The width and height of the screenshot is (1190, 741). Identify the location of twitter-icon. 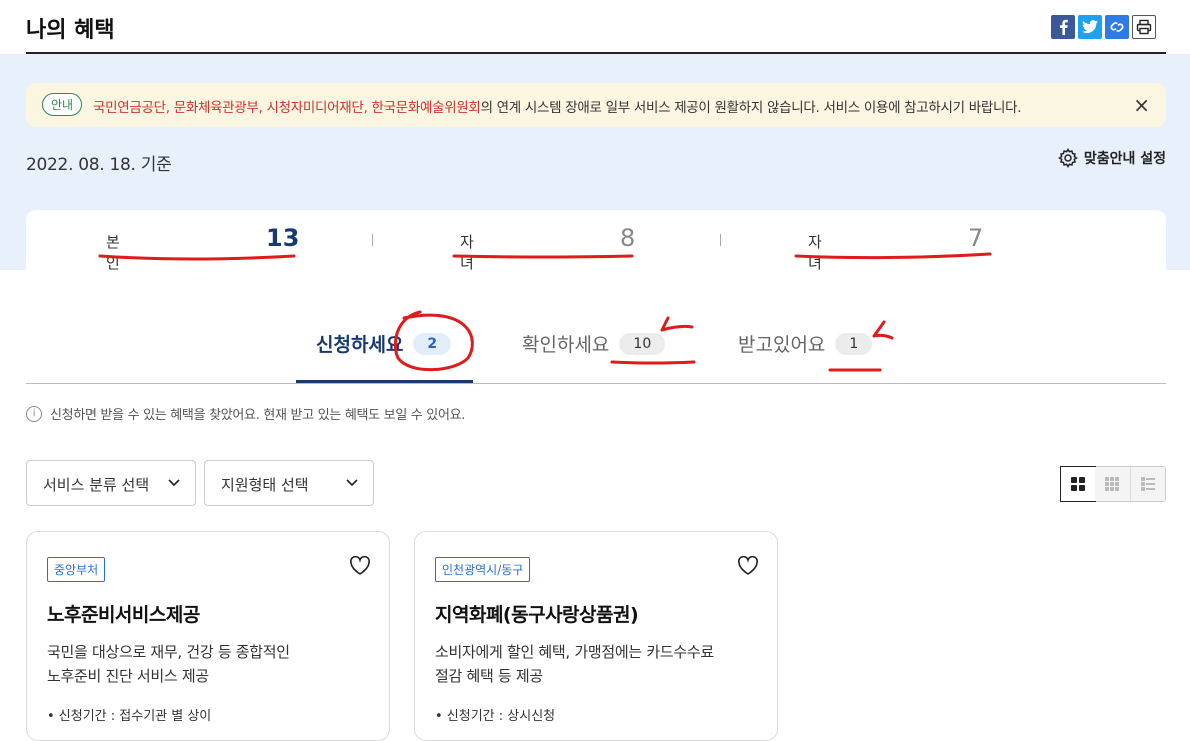
(1090, 27).